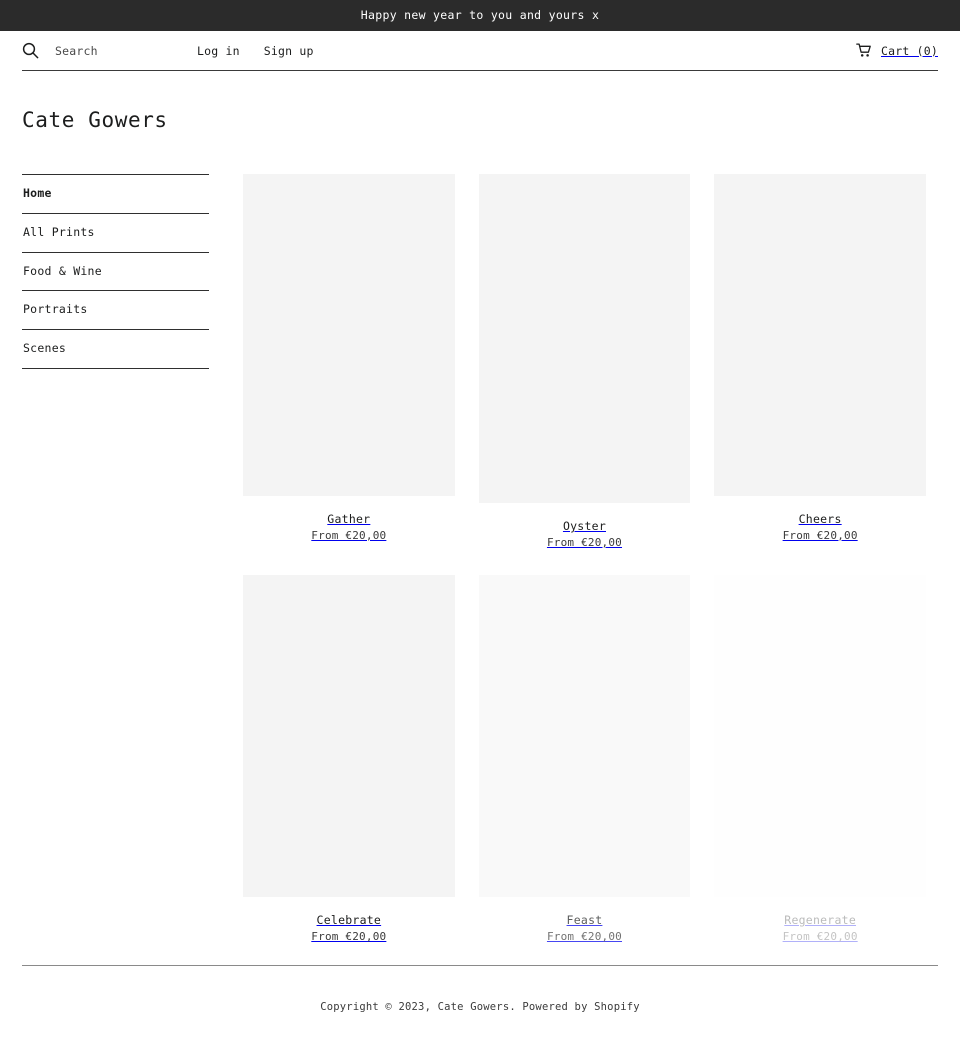  Describe the element at coordinates (864, 50) in the screenshot. I see `shopping-cart-icon` at that location.